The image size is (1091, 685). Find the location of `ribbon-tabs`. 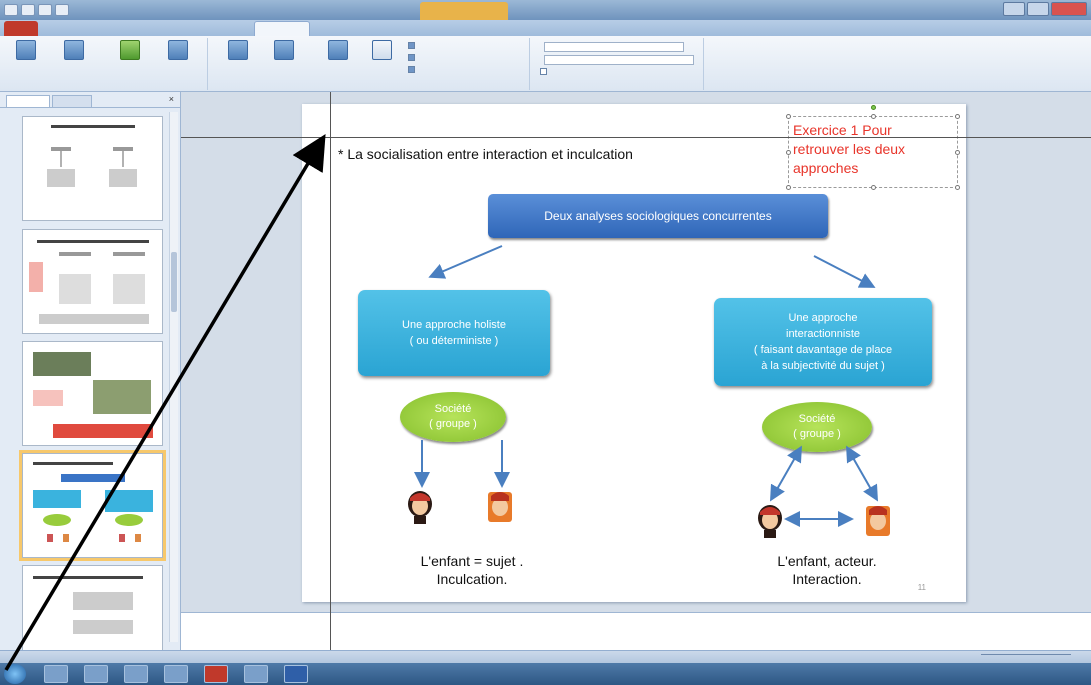

ribbon-tabs is located at coordinates (545, 28).